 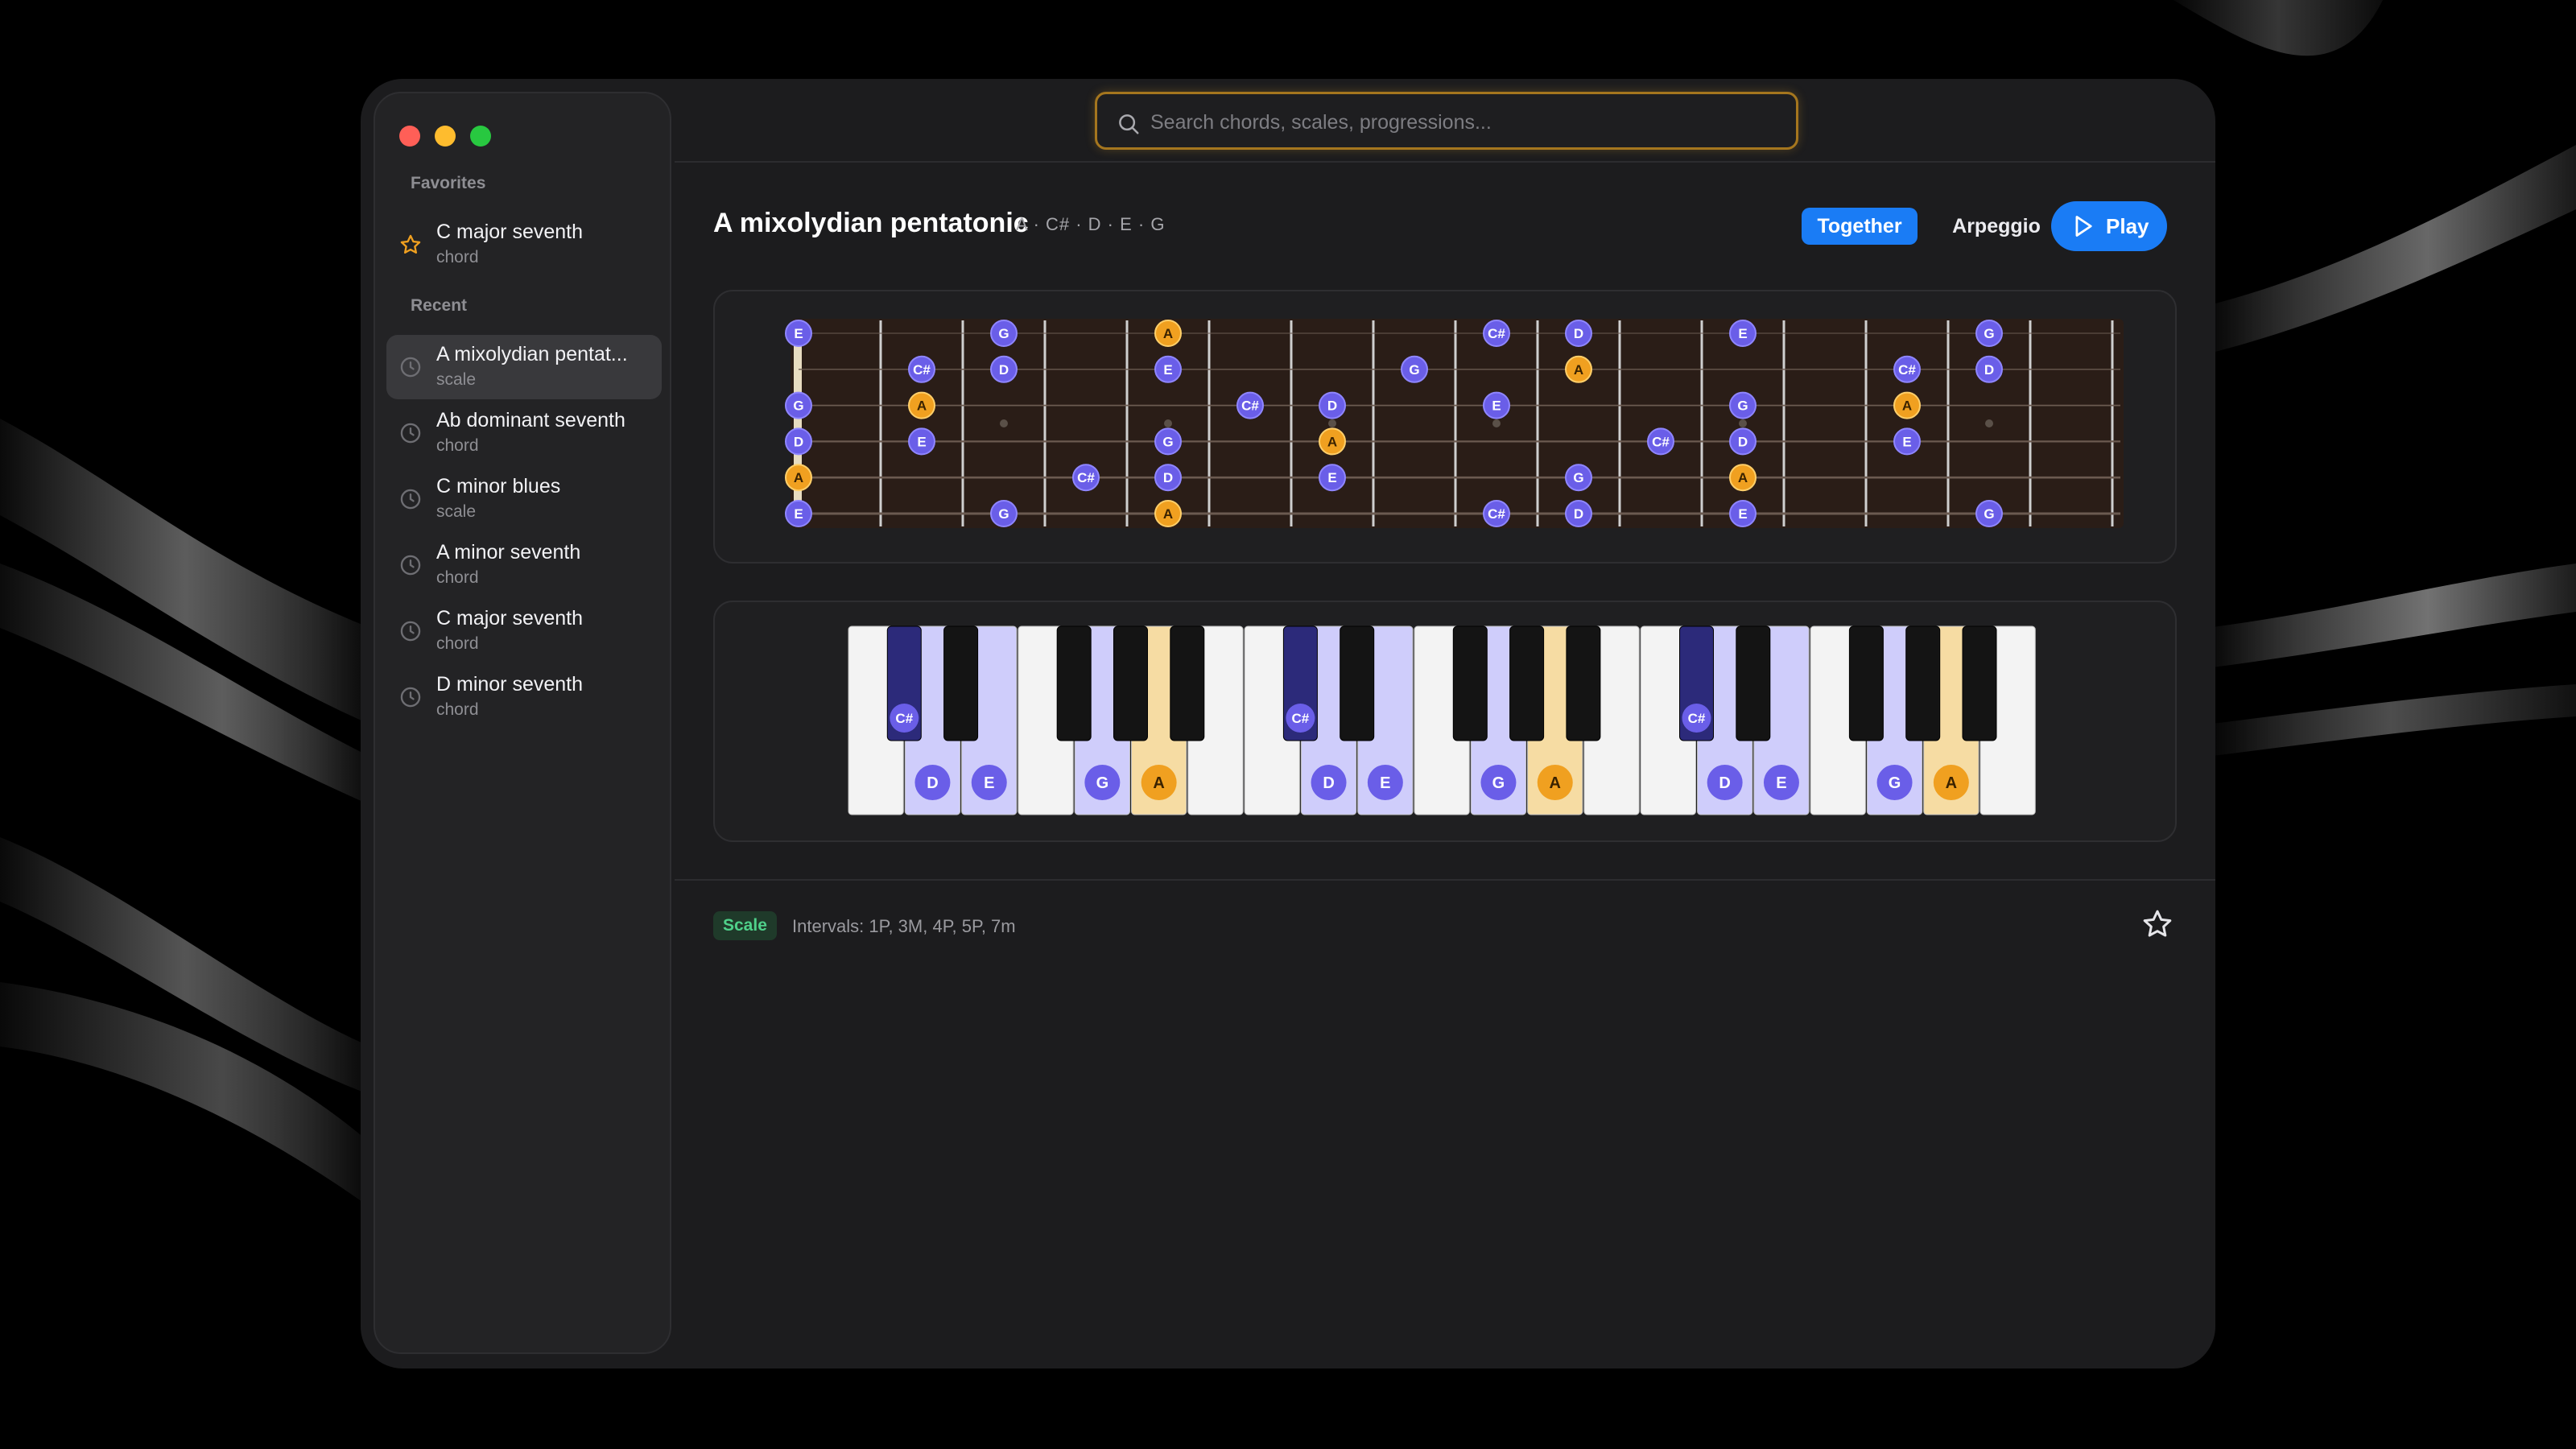 What do you see at coordinates (524, 565) in the screenshot?
I see `recent-item: A minor seventh chord` at bounding box center [524, 565].